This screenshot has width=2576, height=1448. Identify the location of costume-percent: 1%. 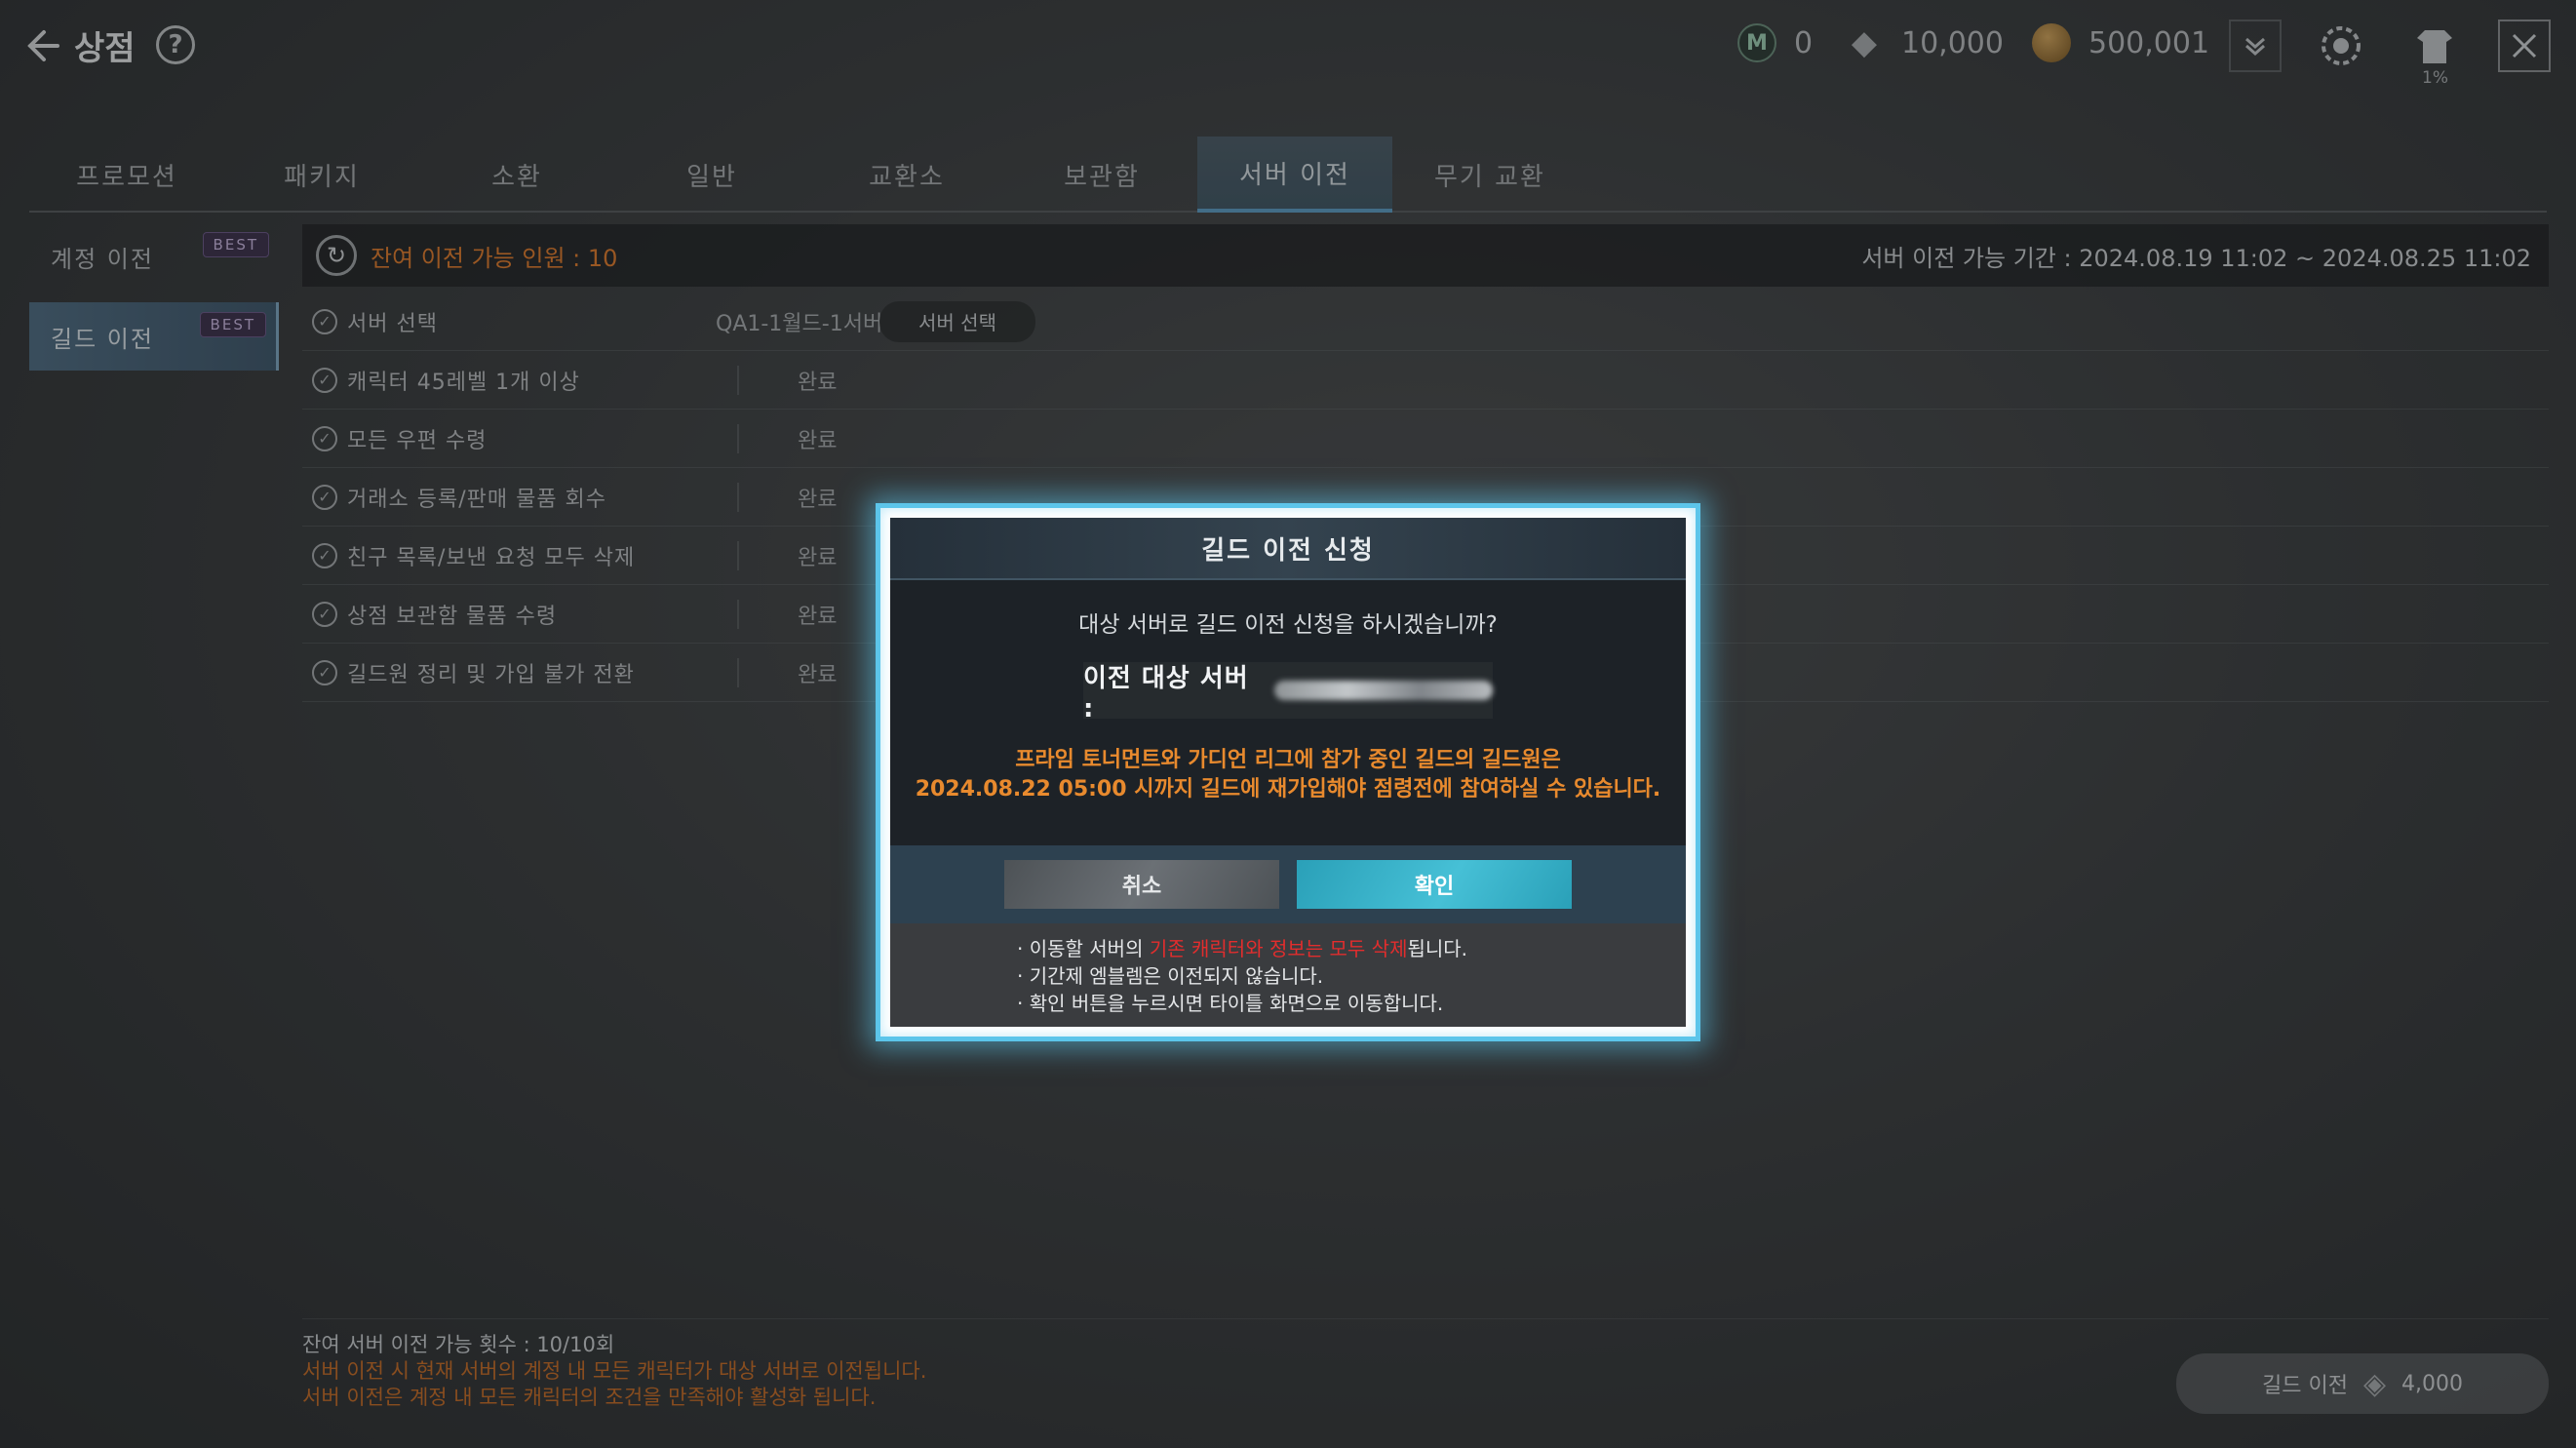
(2435, 78).